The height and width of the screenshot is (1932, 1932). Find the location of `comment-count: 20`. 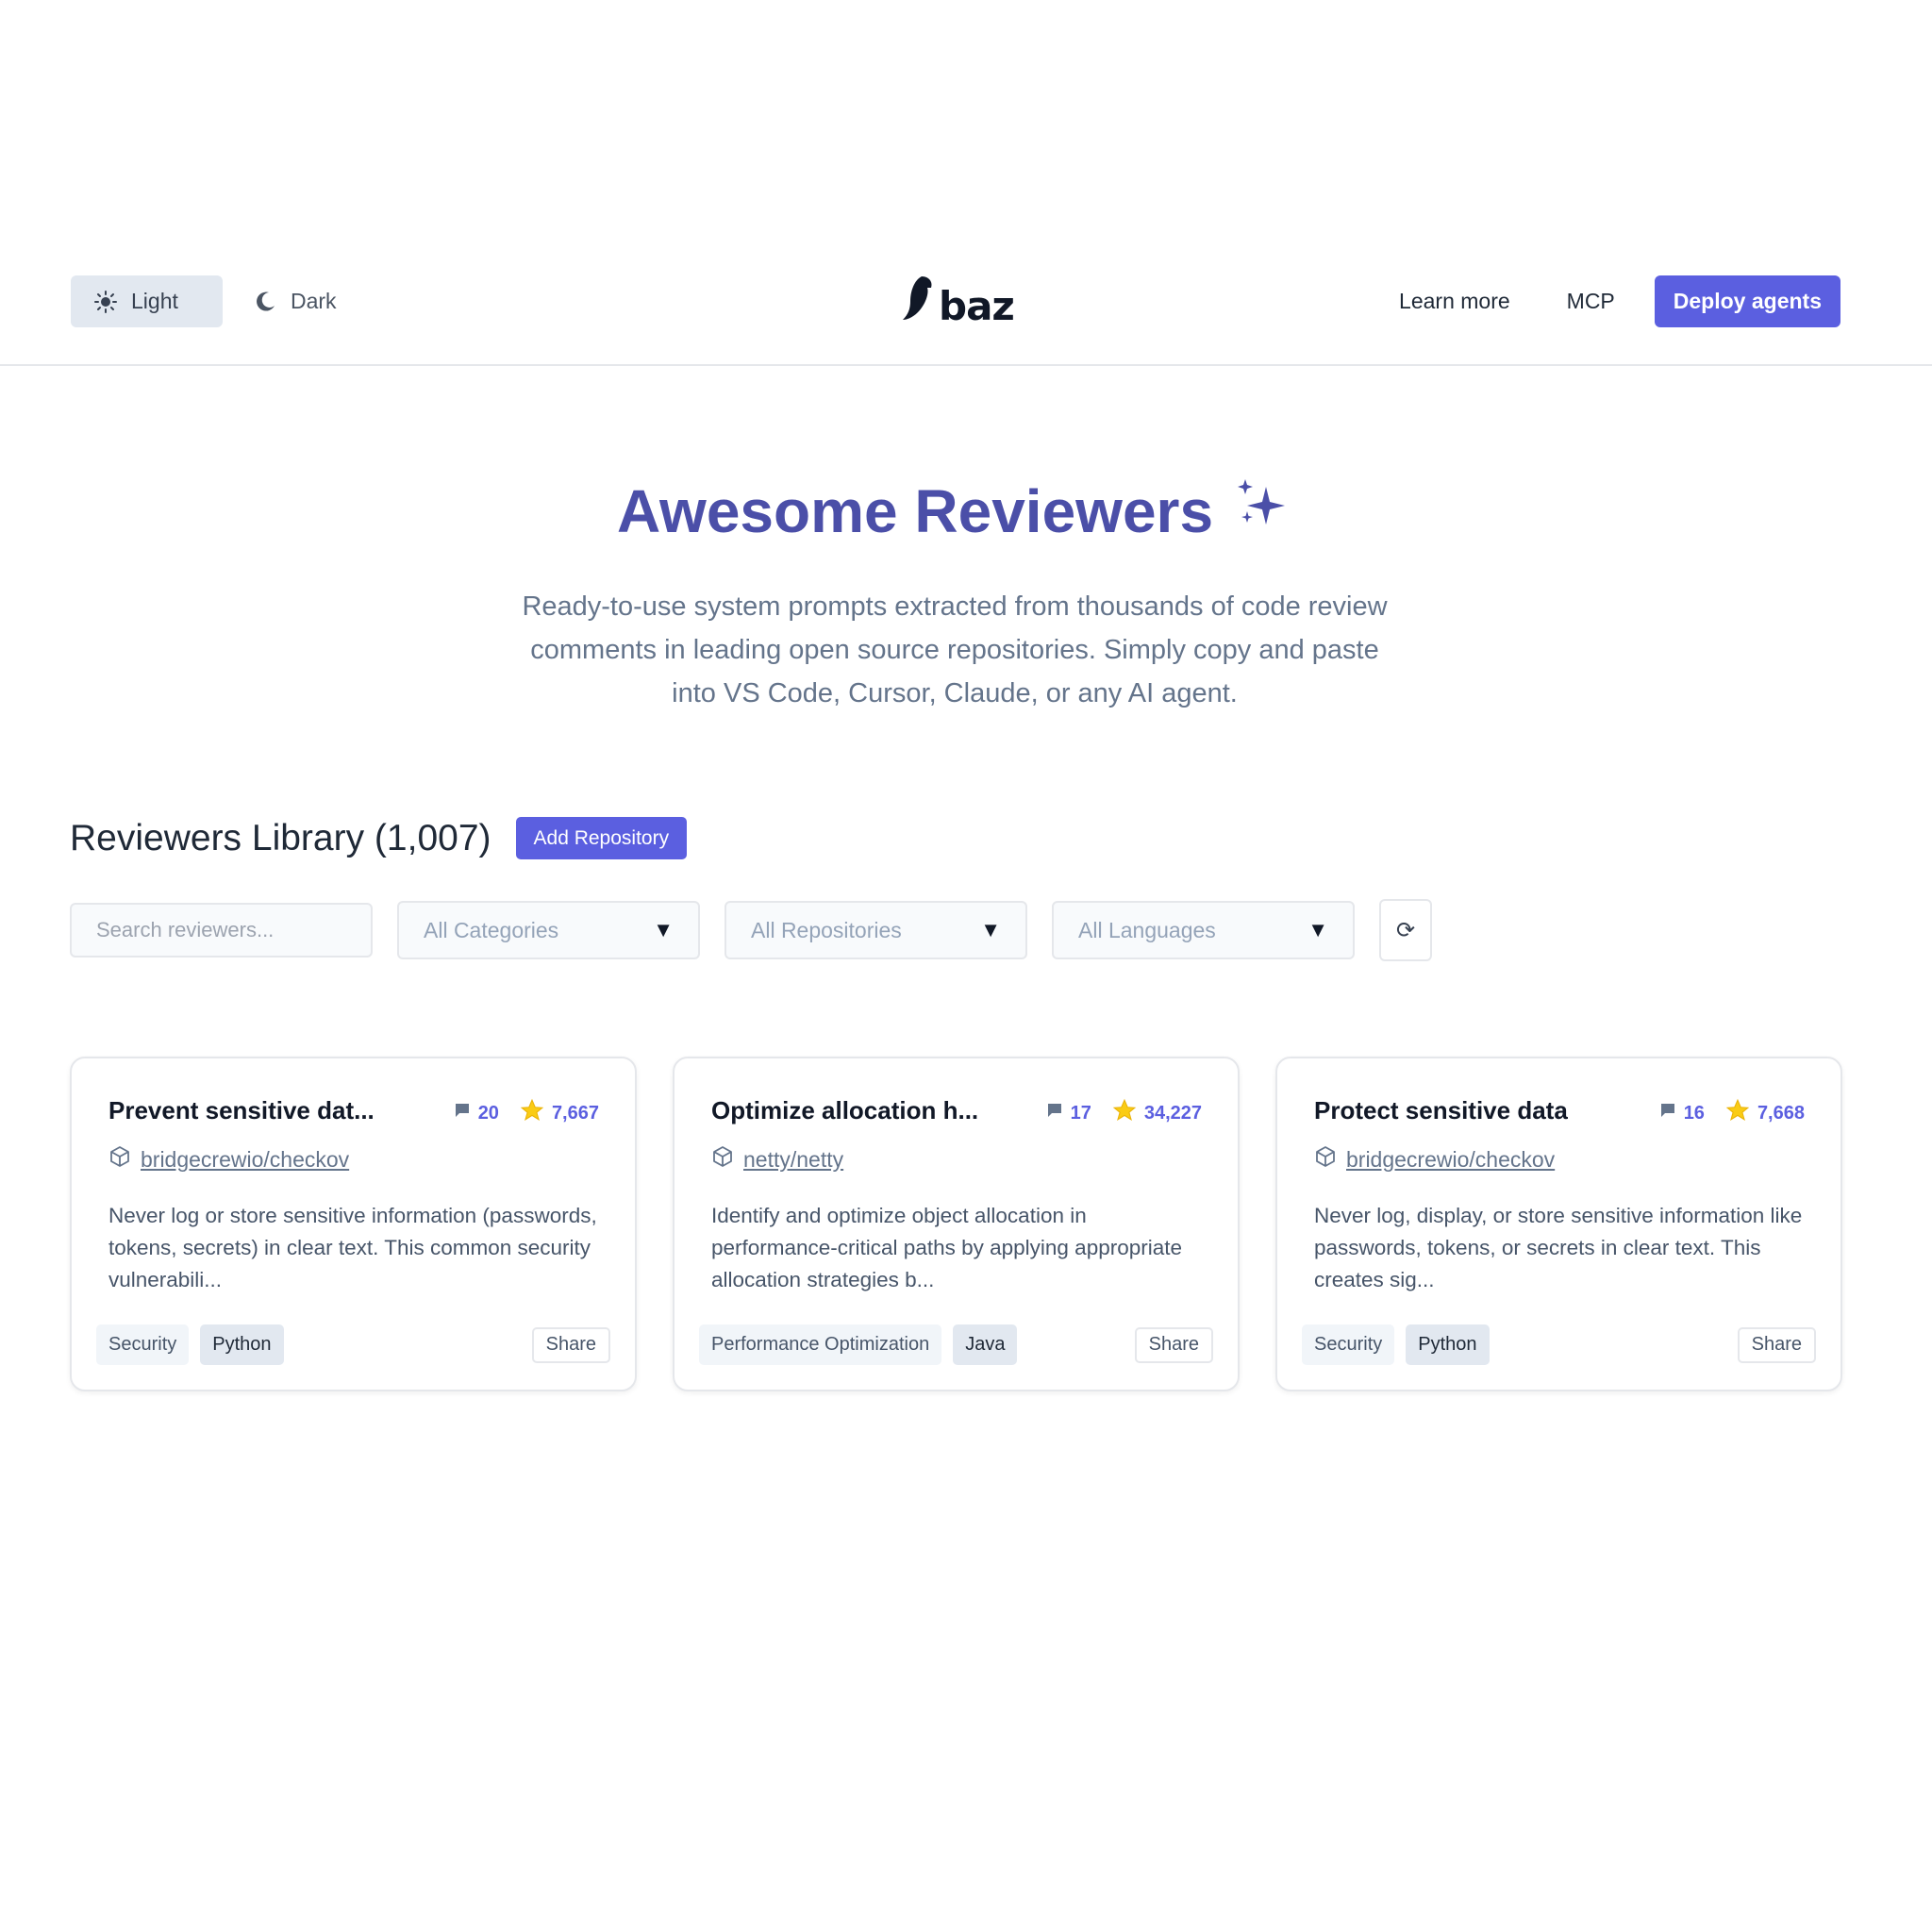

comment-count: 20 is located at coordinates (477, 1113).